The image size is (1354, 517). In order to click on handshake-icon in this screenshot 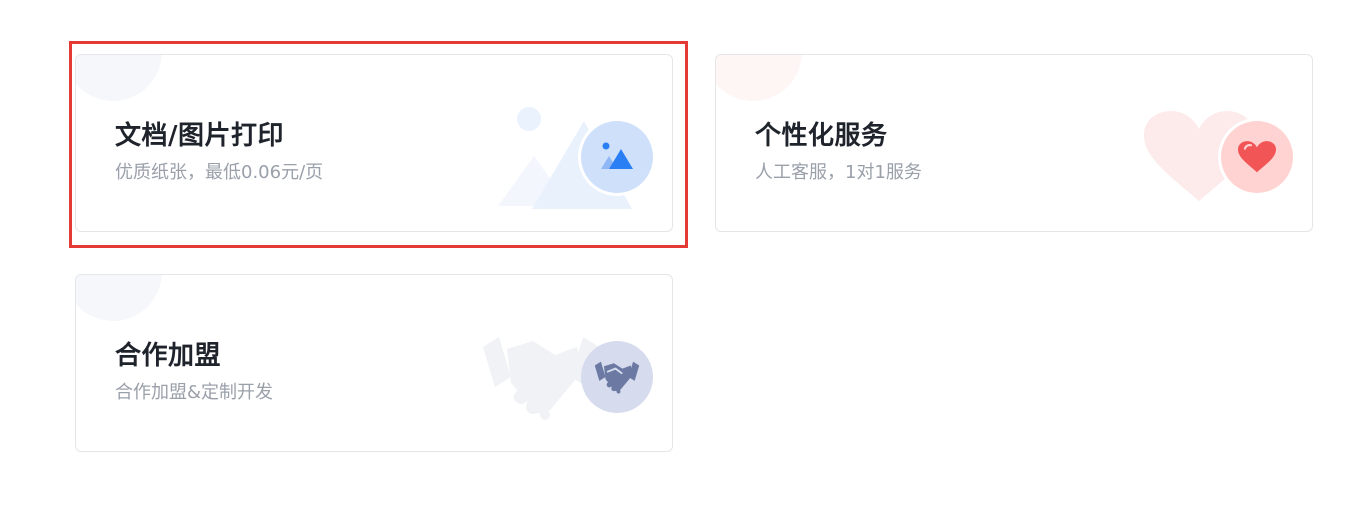, I will do `click(617, 377)`.